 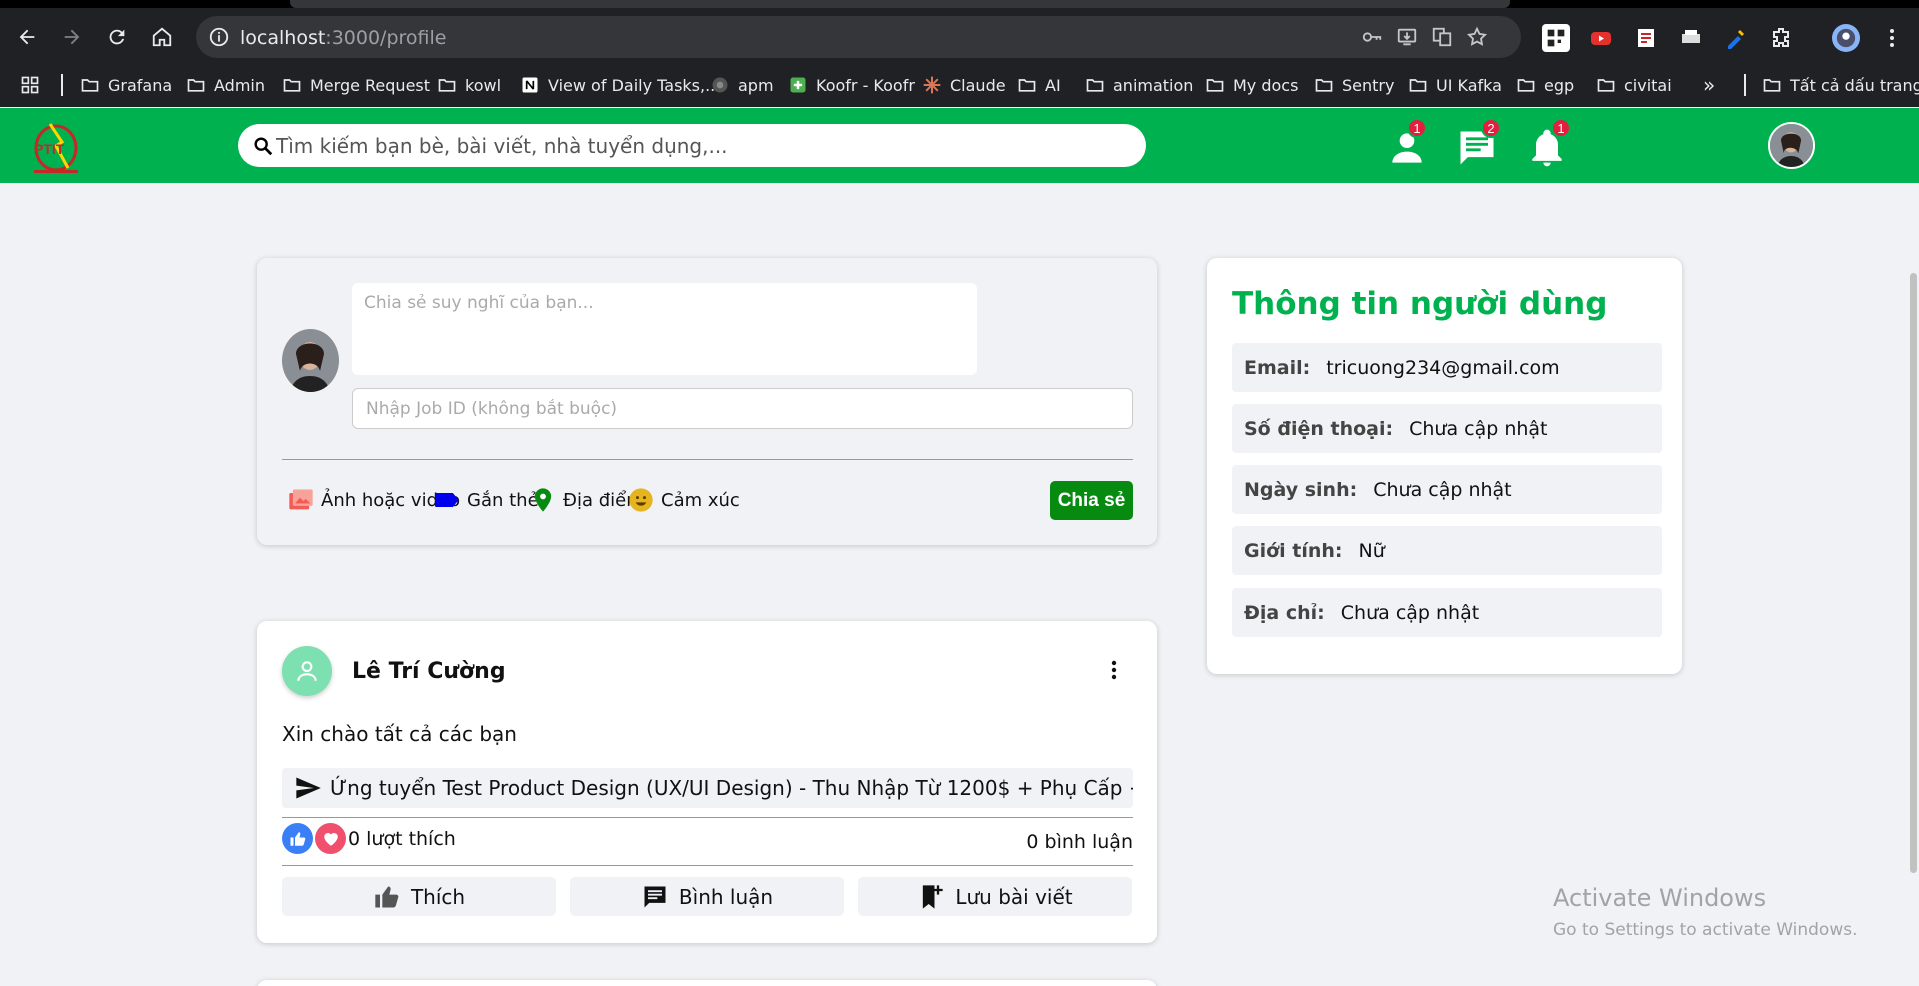 What do you see at coordinates (1478, 144) in the screenshot?
I see `messages-nav-button: 2` at bounding box center [1478, 144].